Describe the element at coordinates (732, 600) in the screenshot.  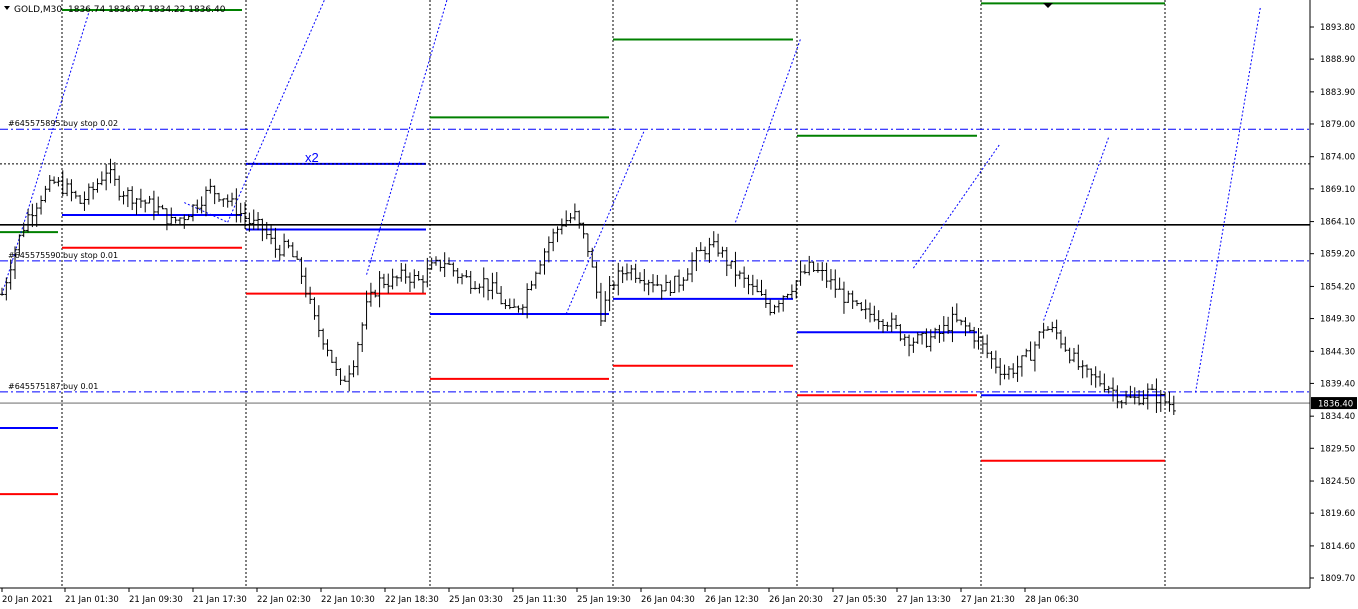
I see `time-tick-label: 26 Jan 12:30` at that location.